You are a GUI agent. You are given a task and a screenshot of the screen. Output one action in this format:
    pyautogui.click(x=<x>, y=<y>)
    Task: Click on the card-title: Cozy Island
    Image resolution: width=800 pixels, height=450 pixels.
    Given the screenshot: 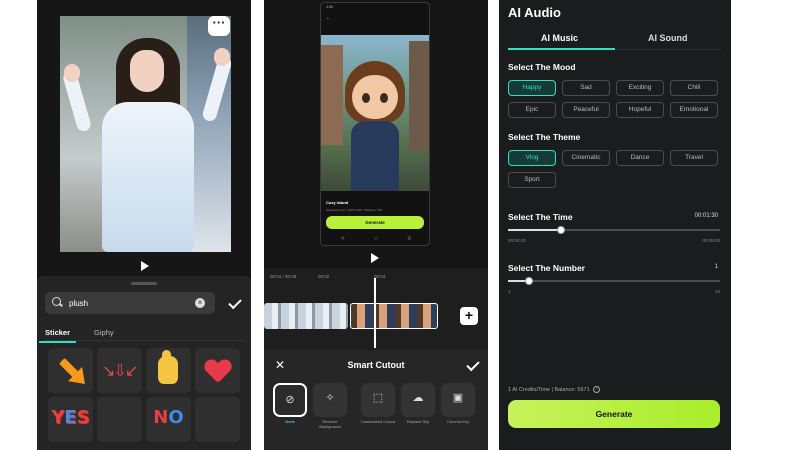 What is the action you would take?
    pyautogui.click(x=337, y=202)
    